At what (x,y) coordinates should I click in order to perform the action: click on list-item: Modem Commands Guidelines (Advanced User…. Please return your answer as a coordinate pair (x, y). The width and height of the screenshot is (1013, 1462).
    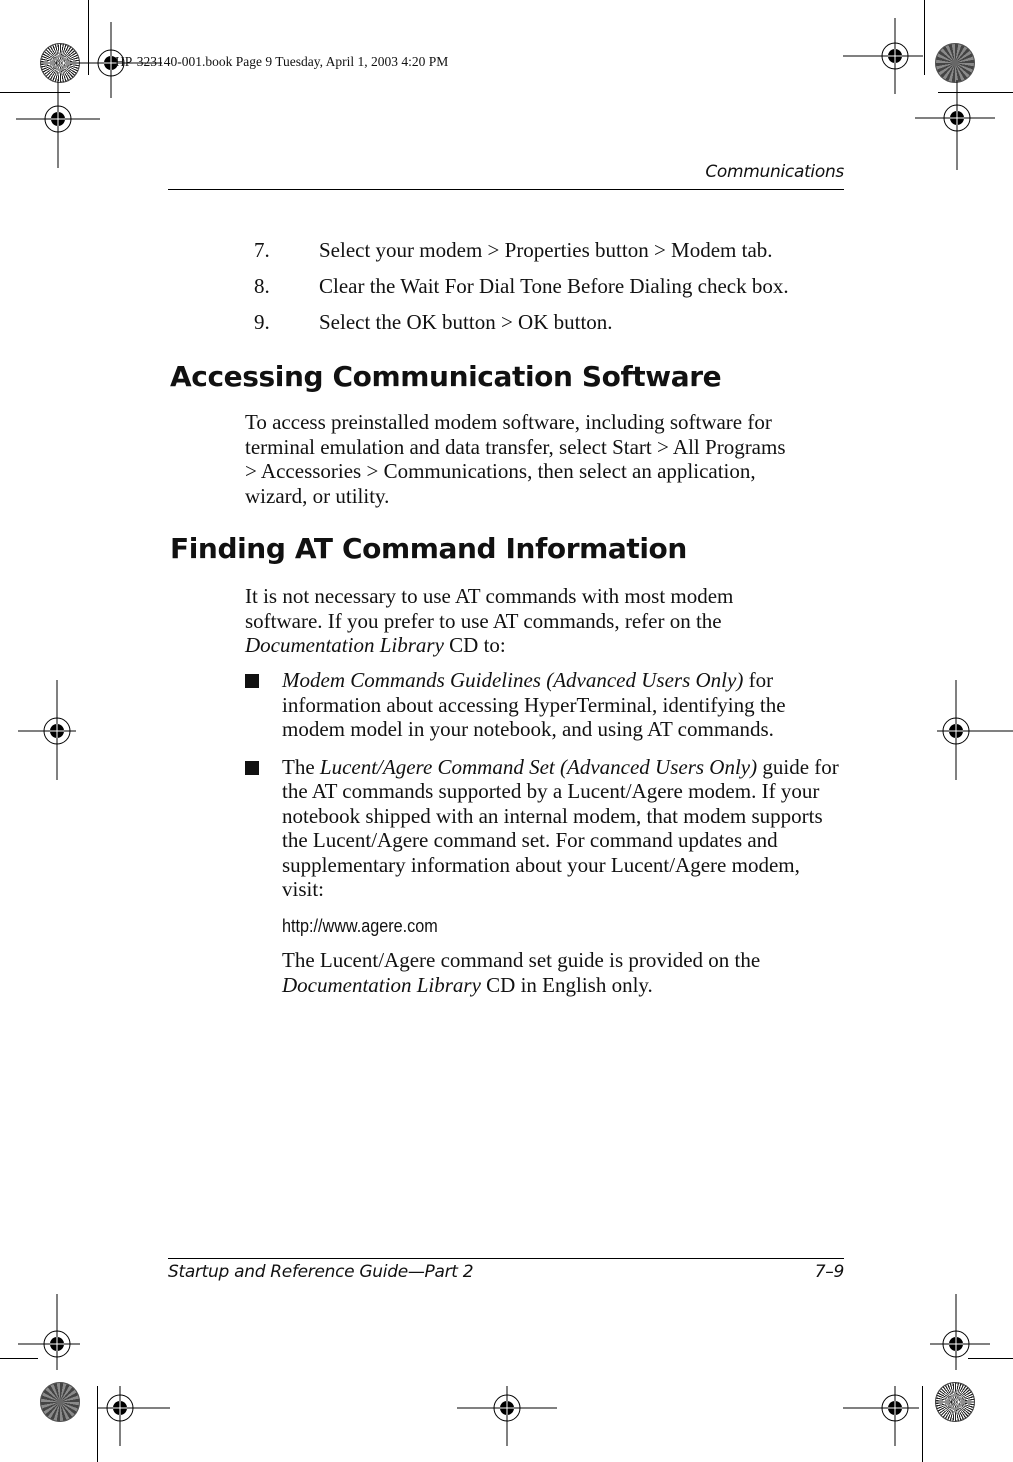
    Looking at the image, I should click on (545, 705).